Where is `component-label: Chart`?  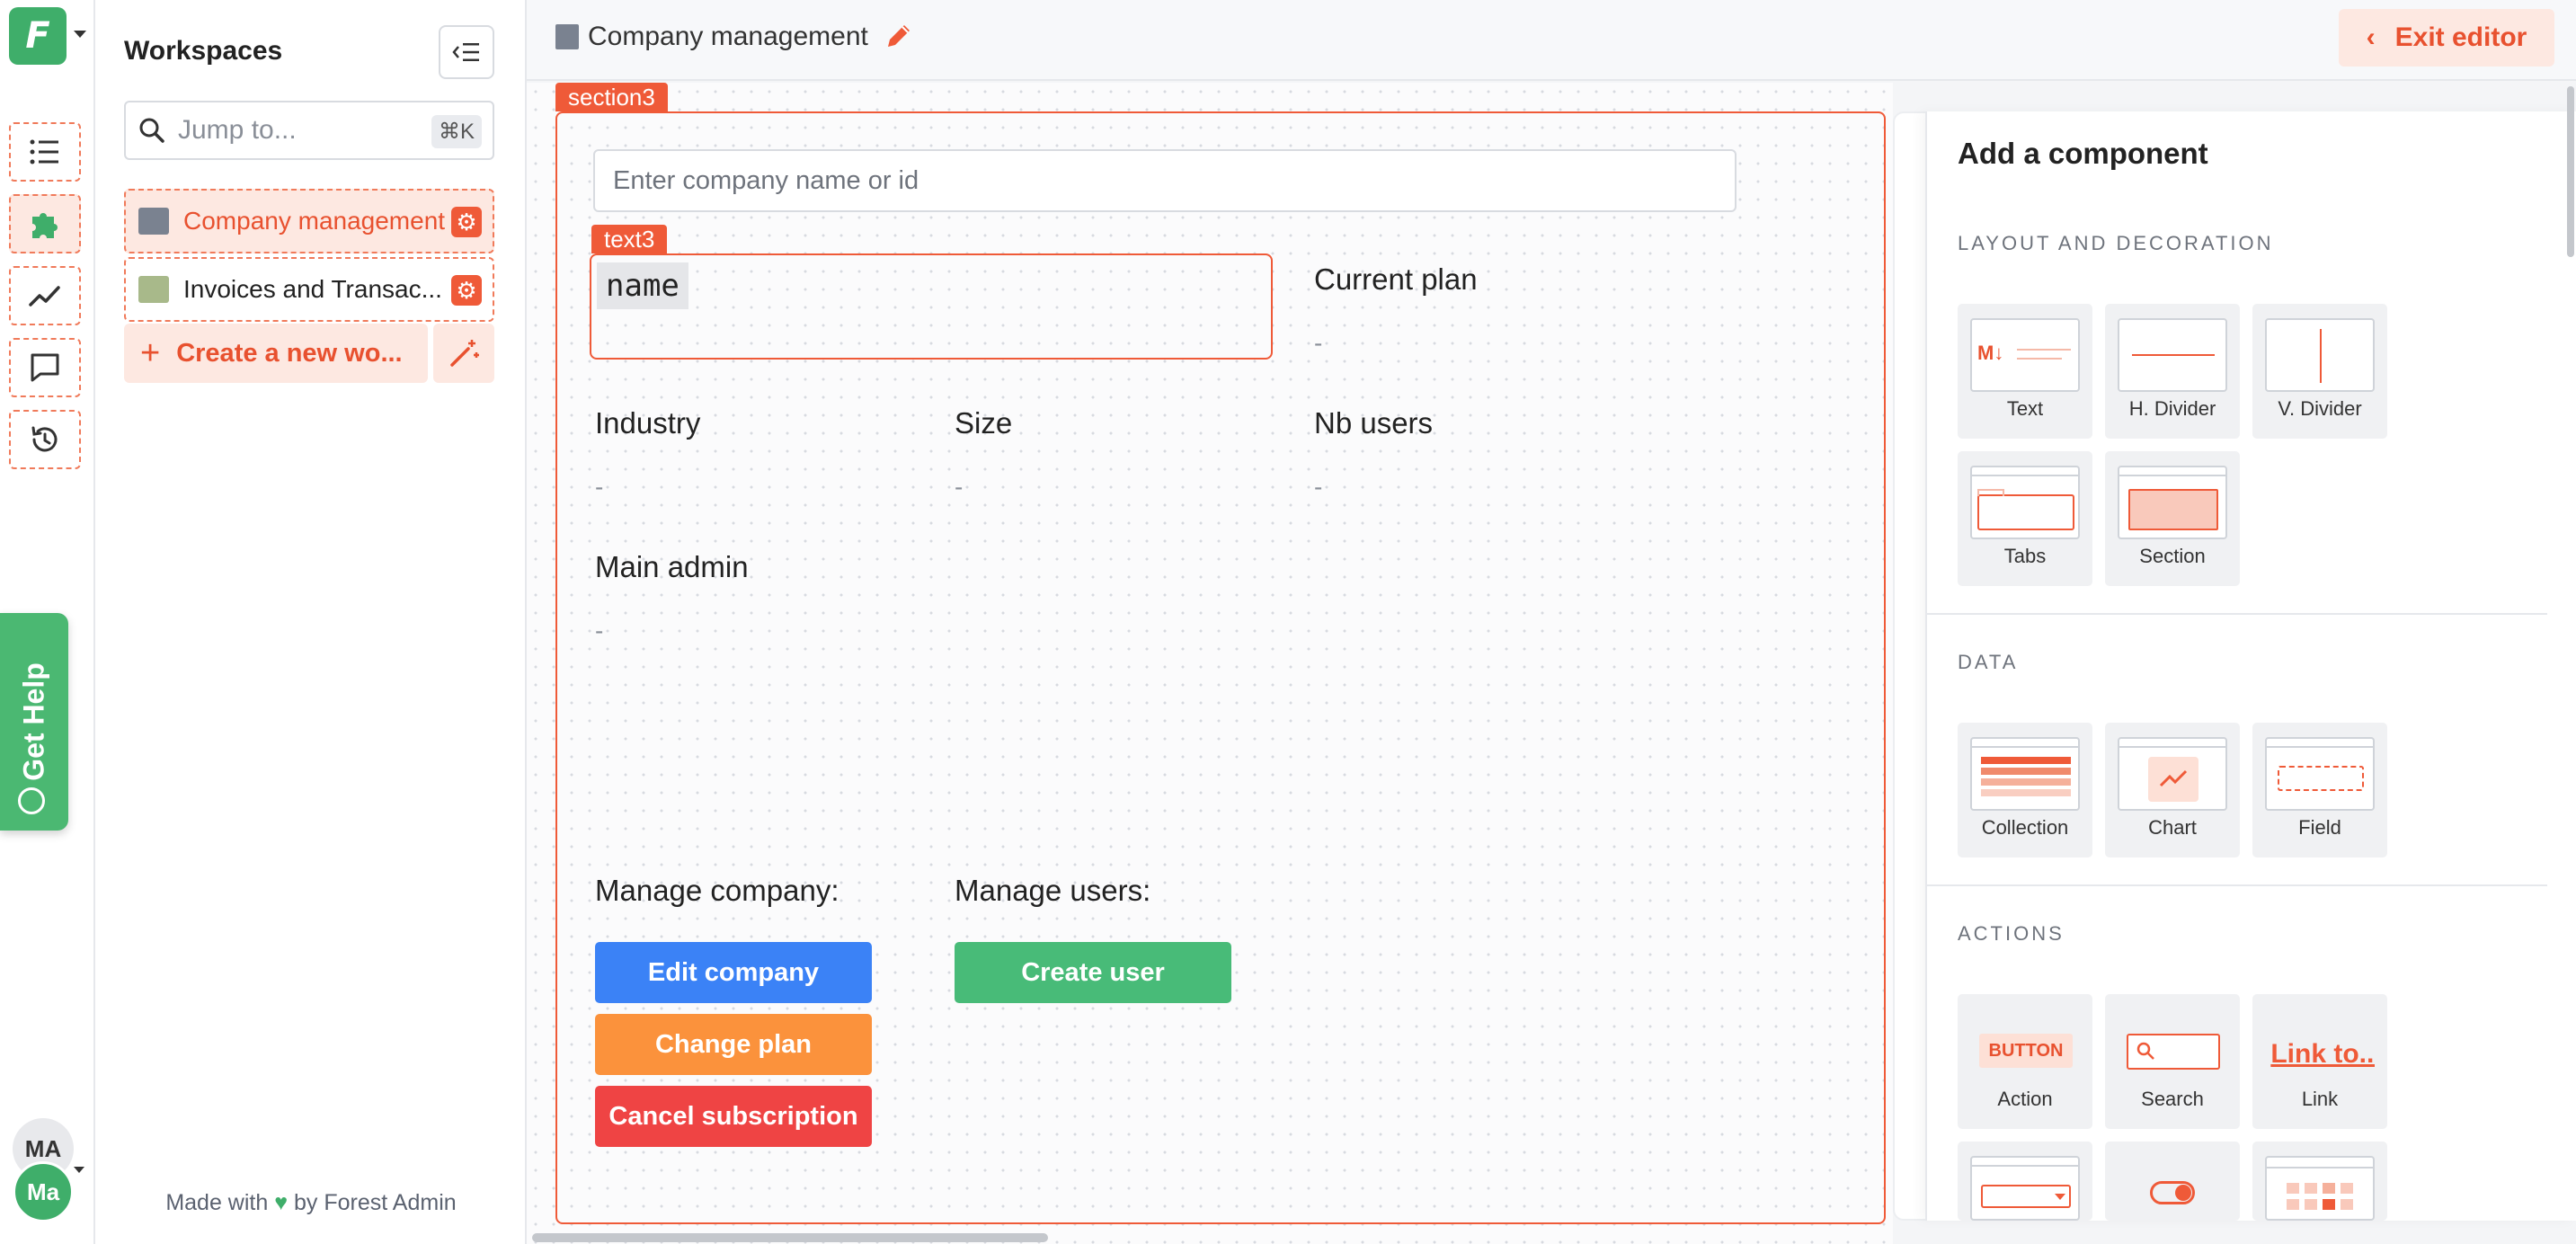
component-label: Chart is located at coordinates (2172, 827).